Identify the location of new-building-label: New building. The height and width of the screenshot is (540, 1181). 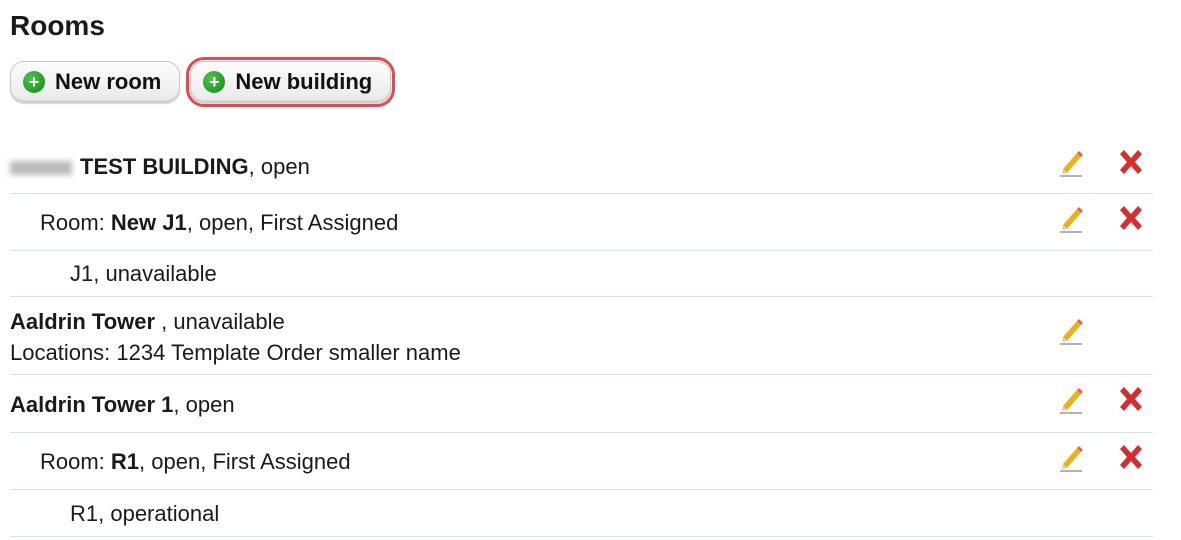
(304, 81).